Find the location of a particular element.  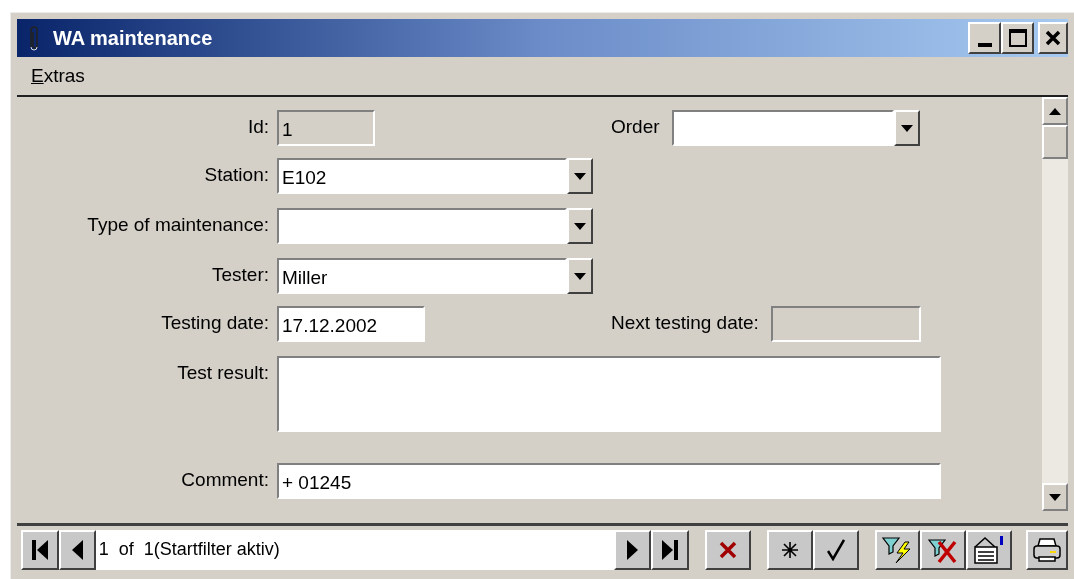

window-title: WA maintenance is located at coordinates (133, 38).